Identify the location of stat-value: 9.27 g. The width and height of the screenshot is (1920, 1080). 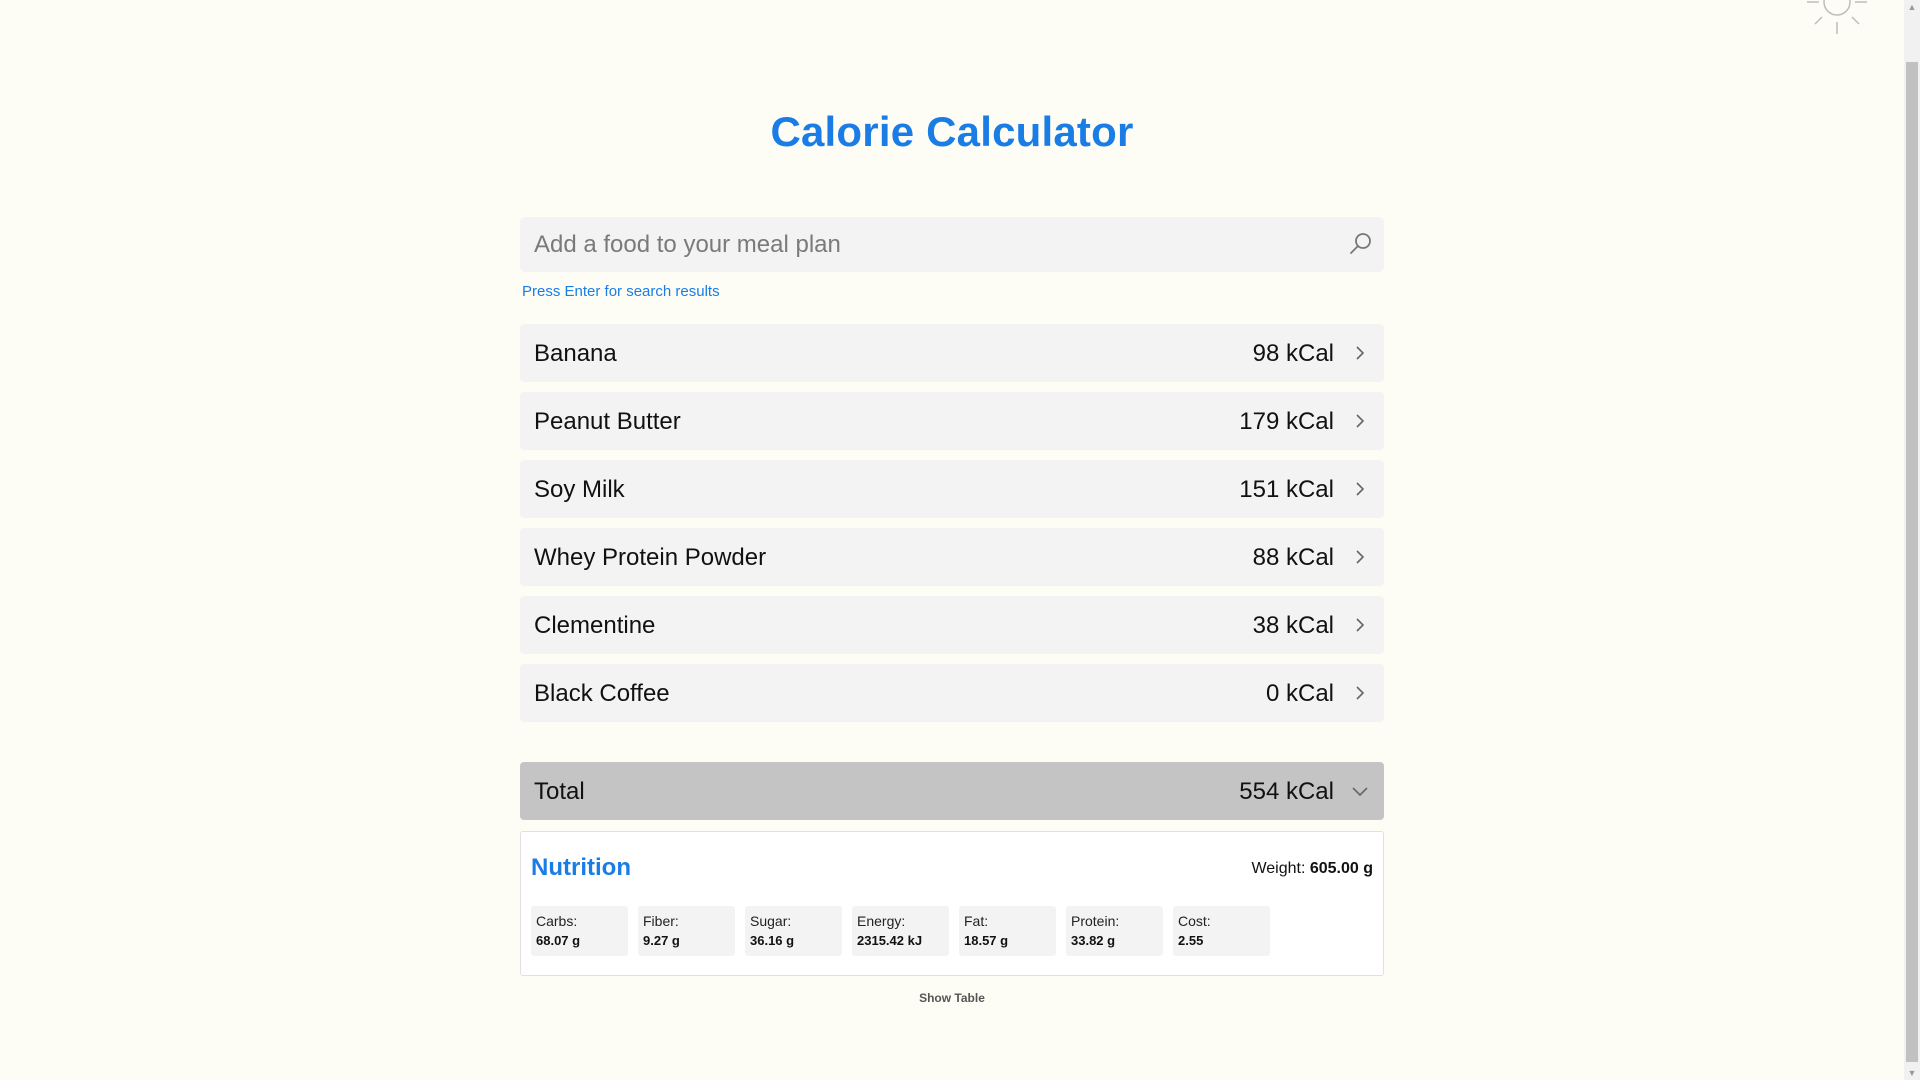
(661, 940).